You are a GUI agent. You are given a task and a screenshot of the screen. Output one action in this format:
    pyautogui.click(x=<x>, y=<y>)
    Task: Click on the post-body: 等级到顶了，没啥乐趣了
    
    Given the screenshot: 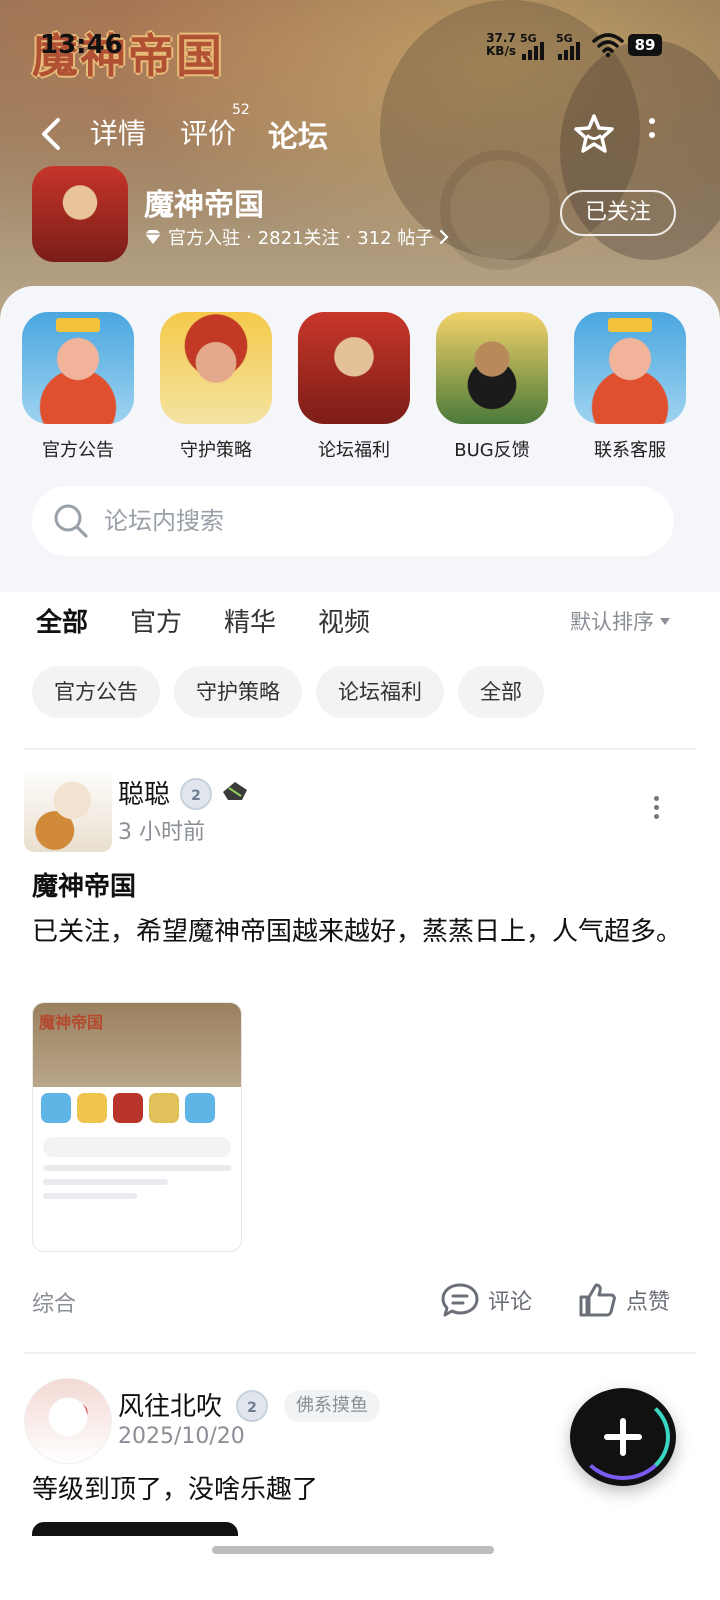 What is the action you would take?
    pyautogui.click(x=175, y=1490)
    